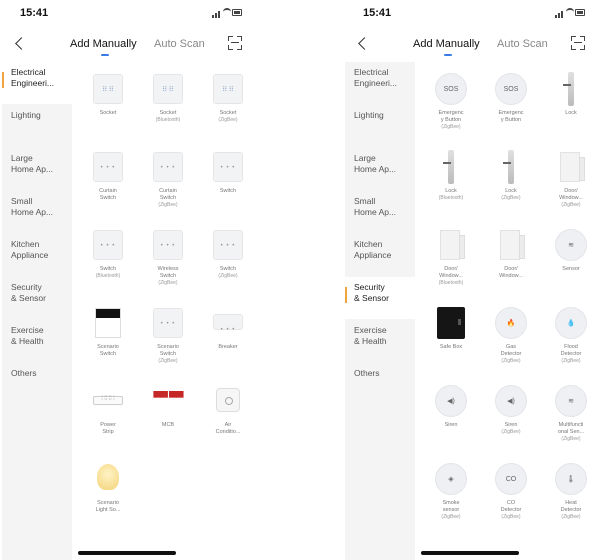  Describe the element at coordinates (568, 103) in the screenshot. I see `device-tile: Lock` at that location.